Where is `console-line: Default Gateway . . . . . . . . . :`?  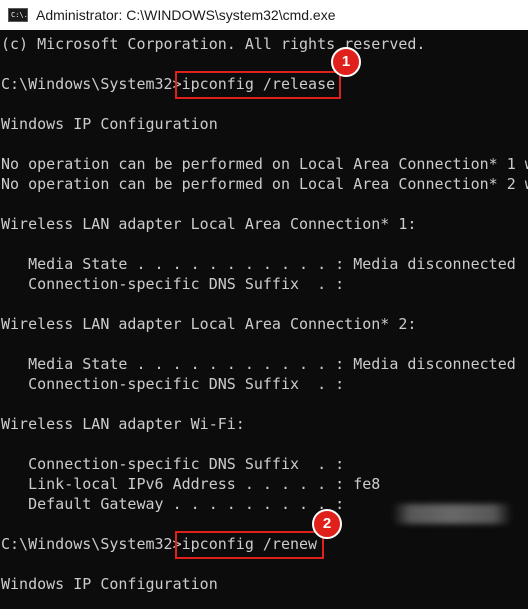
console-line: Default Gateway . . . . . . . . . : is located at coordinates (173, 504).